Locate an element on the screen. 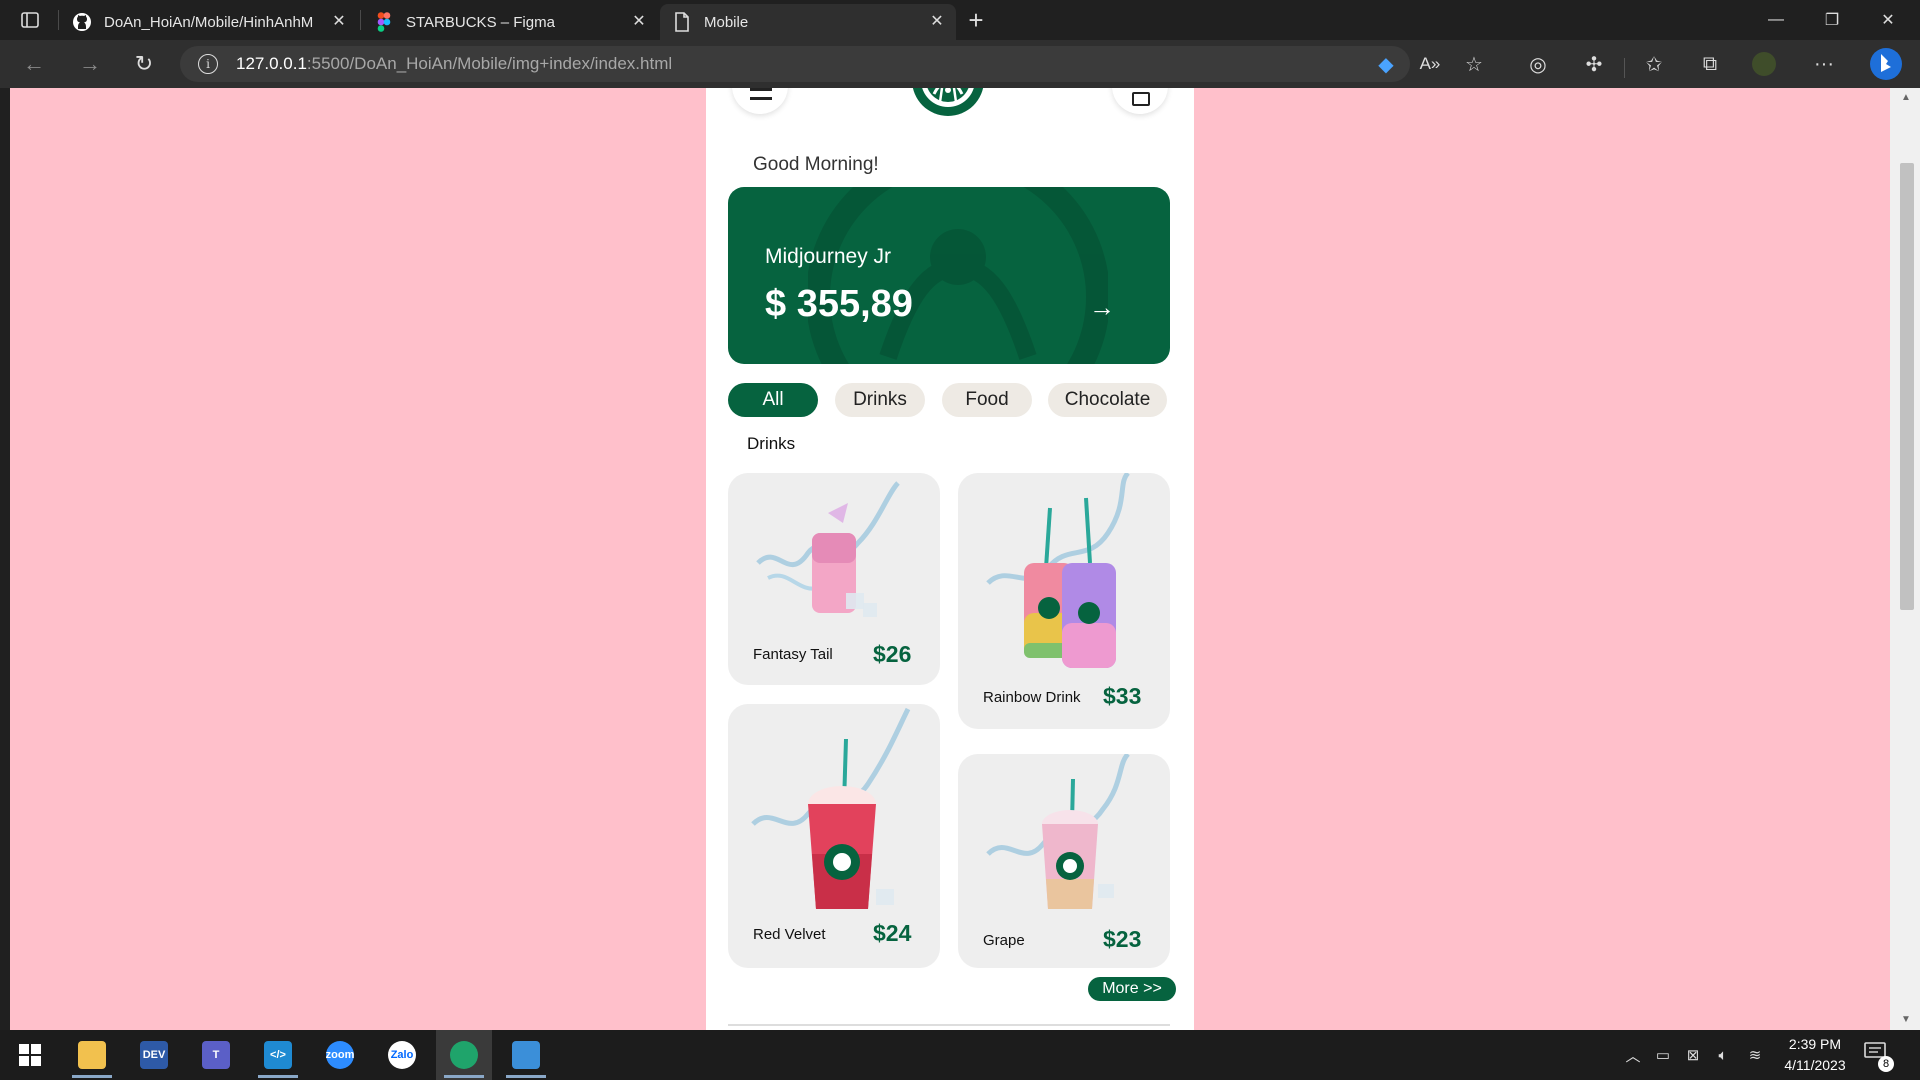  menu-icon is located at coordinates (761, 94).